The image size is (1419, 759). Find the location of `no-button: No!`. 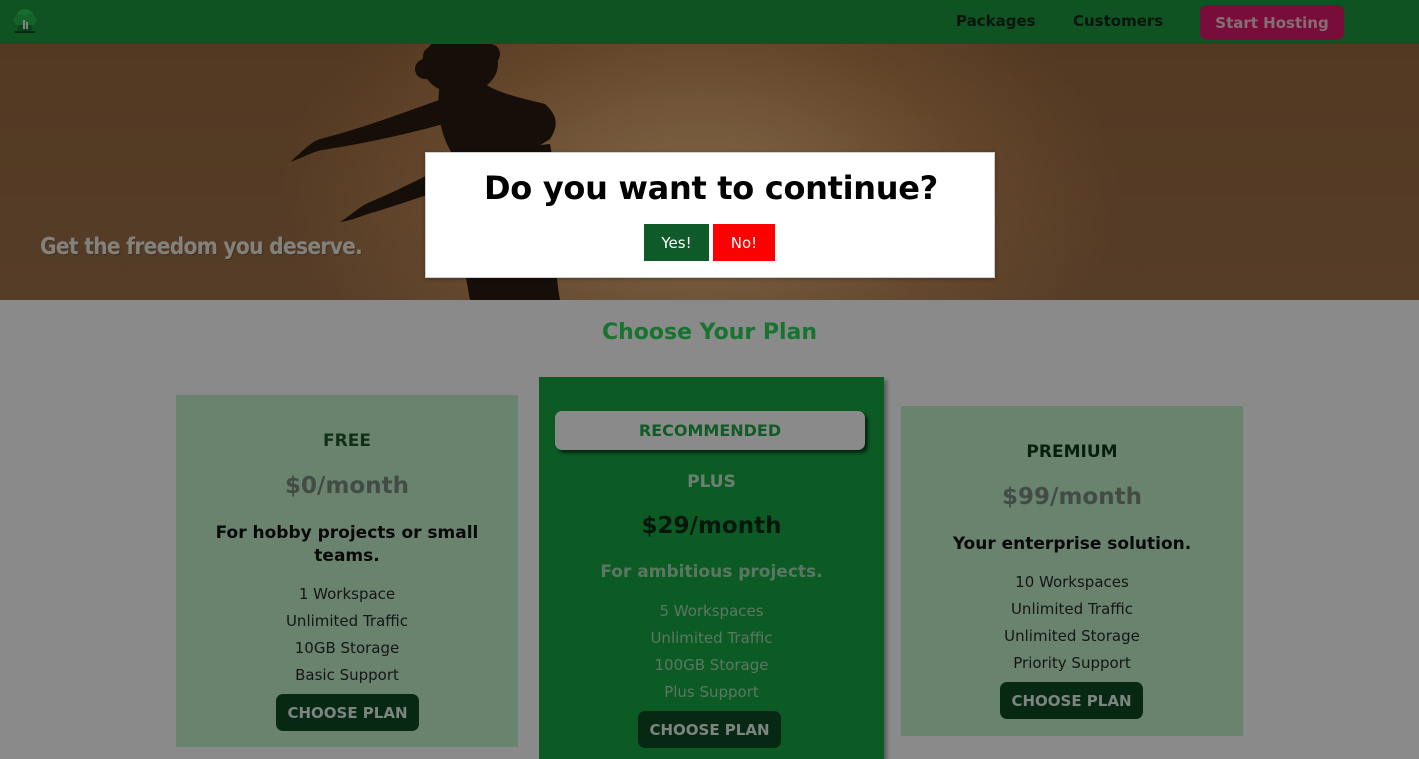

no-button: No! is located at coordinates (744, 242).